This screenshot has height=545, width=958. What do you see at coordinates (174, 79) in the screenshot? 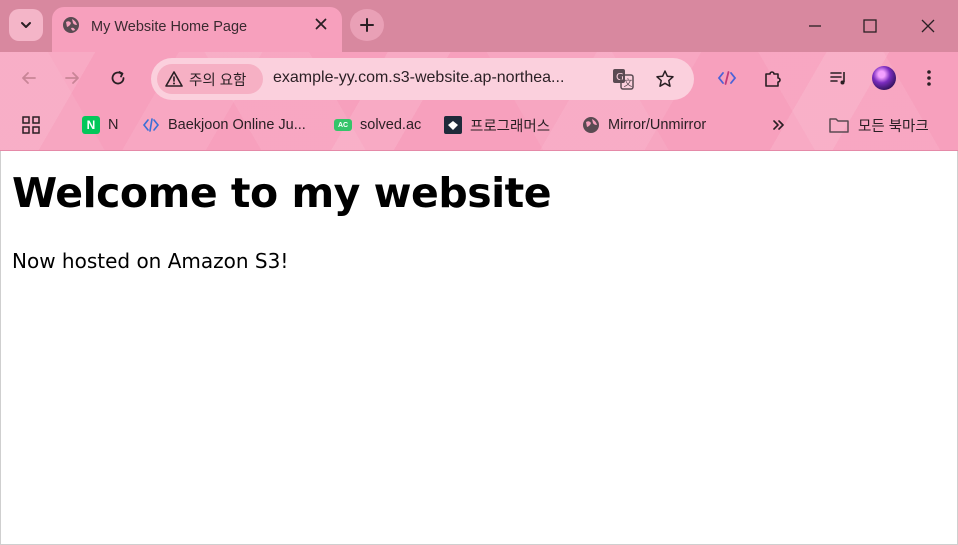
I see `warning-icon` at bounding box center [174, 79].